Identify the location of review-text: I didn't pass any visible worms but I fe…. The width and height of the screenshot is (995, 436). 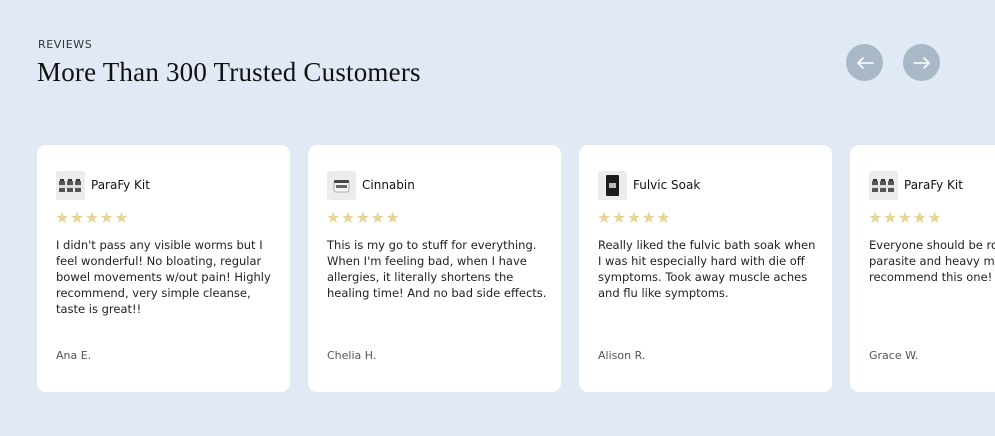
(163, 277).